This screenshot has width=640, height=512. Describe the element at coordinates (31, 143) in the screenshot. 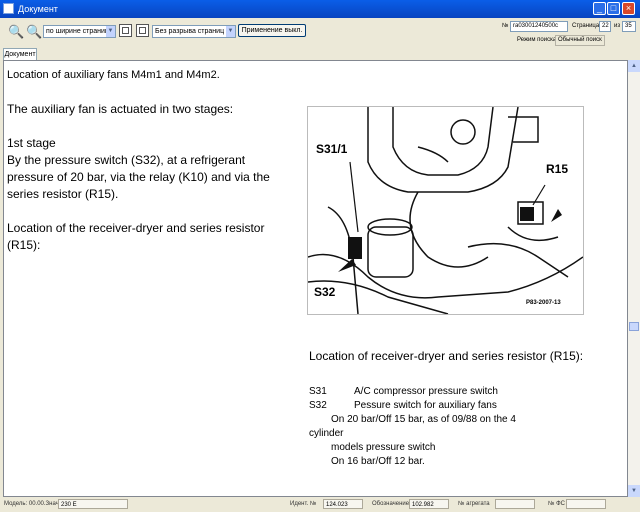

I see `stage-title: 1st stage` at that location.